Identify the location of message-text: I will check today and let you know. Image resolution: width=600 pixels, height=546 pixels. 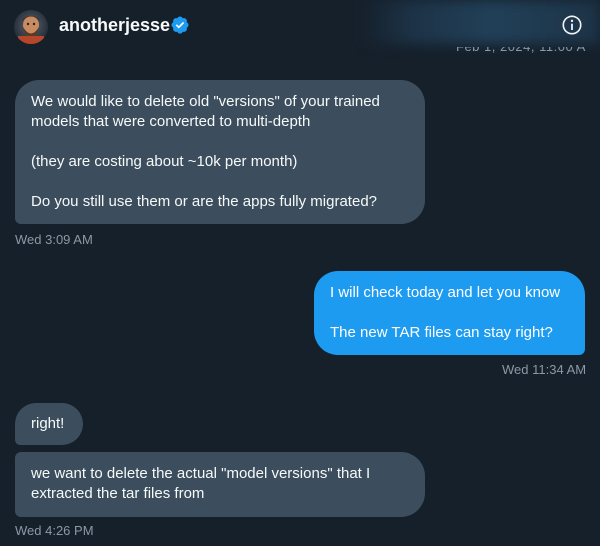
(445, 292).